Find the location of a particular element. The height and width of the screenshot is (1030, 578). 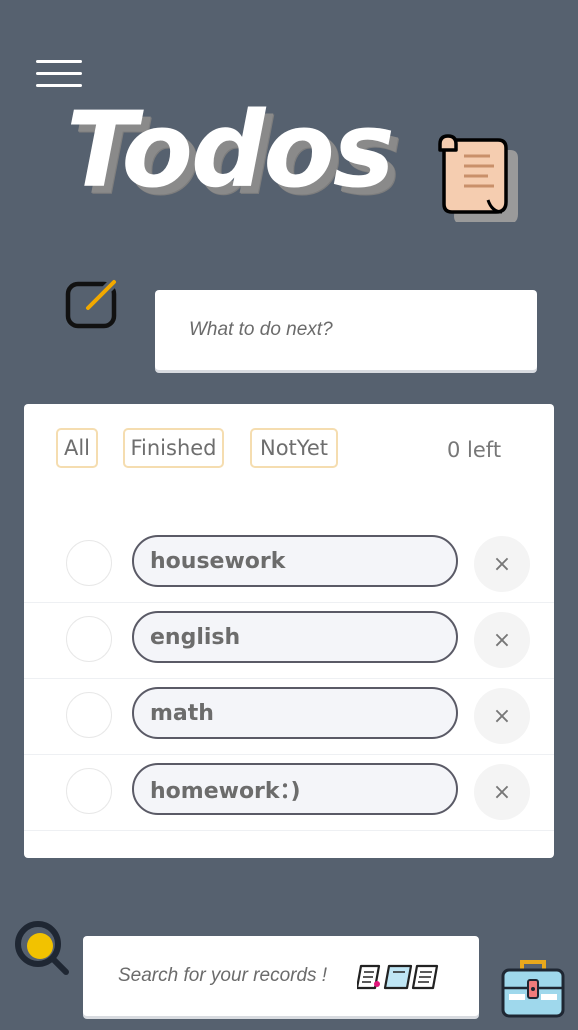

todo-item: math × is located at coordinates (289, 716).